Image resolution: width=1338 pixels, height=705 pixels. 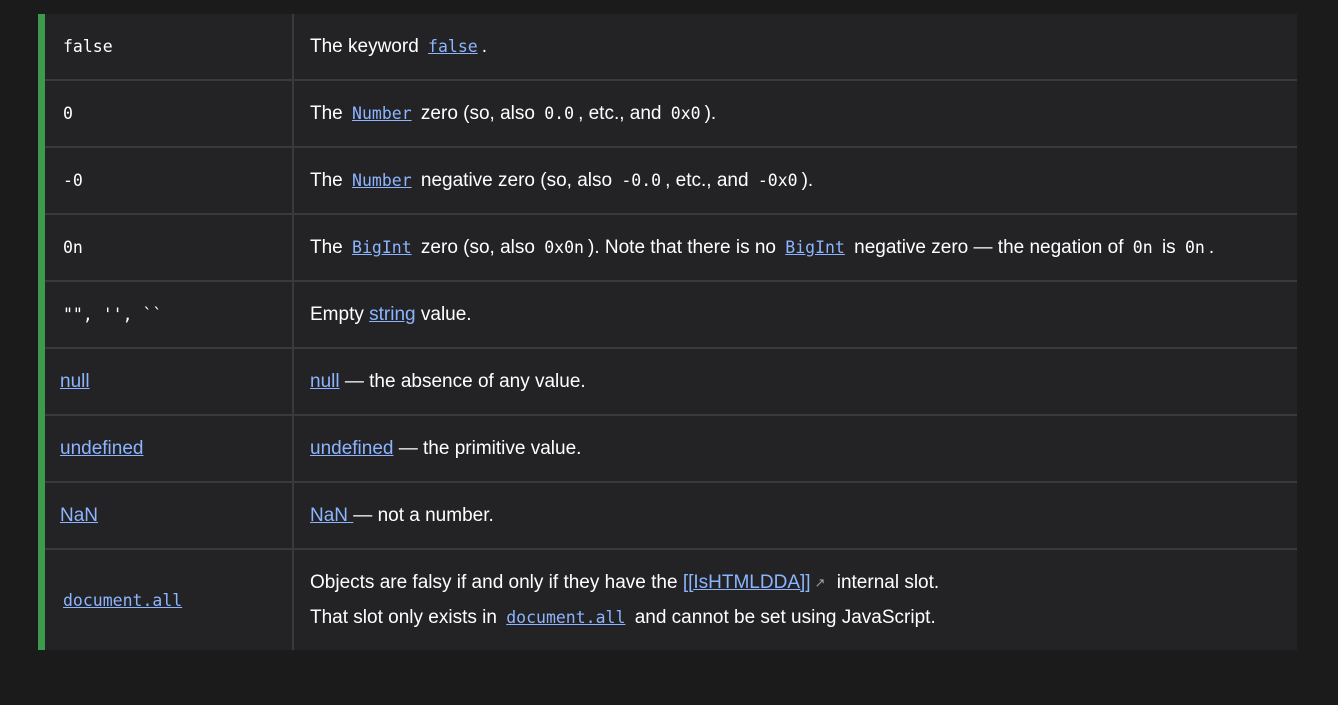 I want to click on inline-code: 0.0, so click(x=559, y=113).